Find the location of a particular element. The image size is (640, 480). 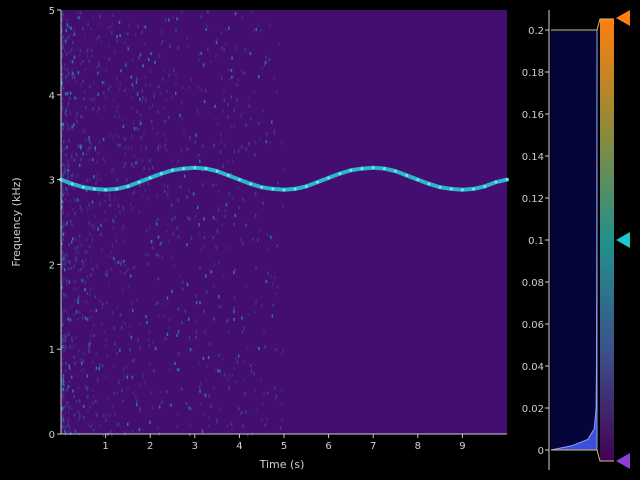

x-tick-label: 1 is located at coordinates (105, 446).